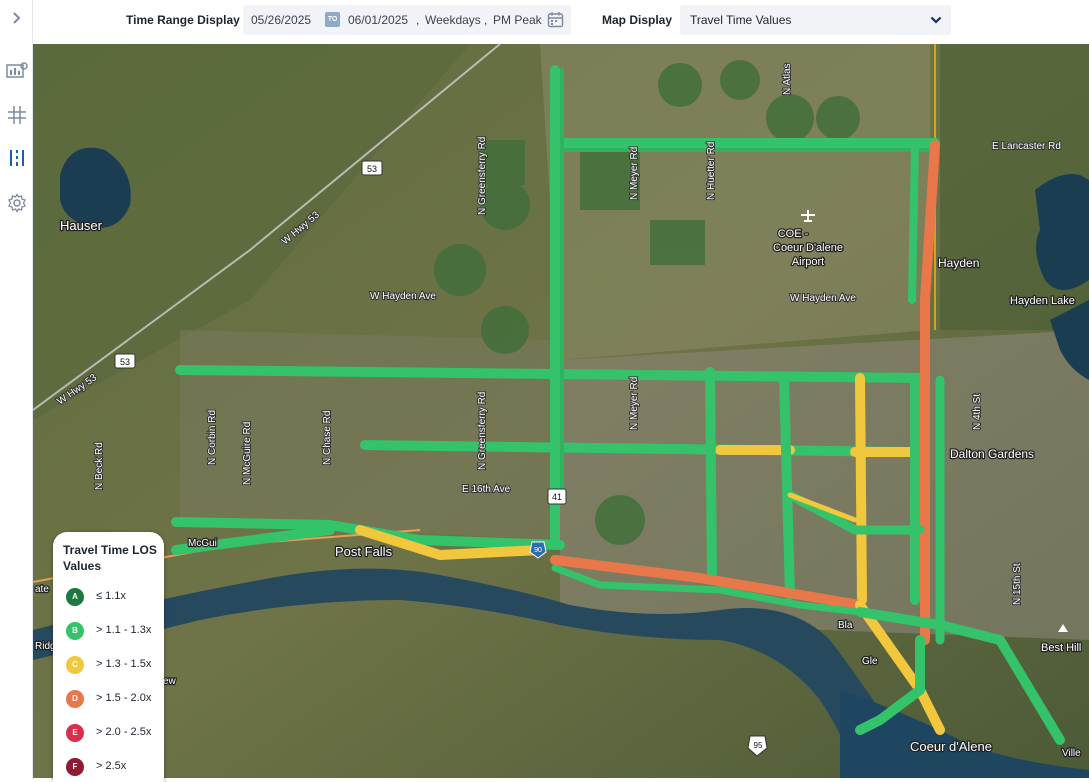 The width and height of the screenshot is (1089, 782). Describe the element at coordinates (110, 558) in the screenshot. I see `legend-title: Travel Time LOS Values` at that location.